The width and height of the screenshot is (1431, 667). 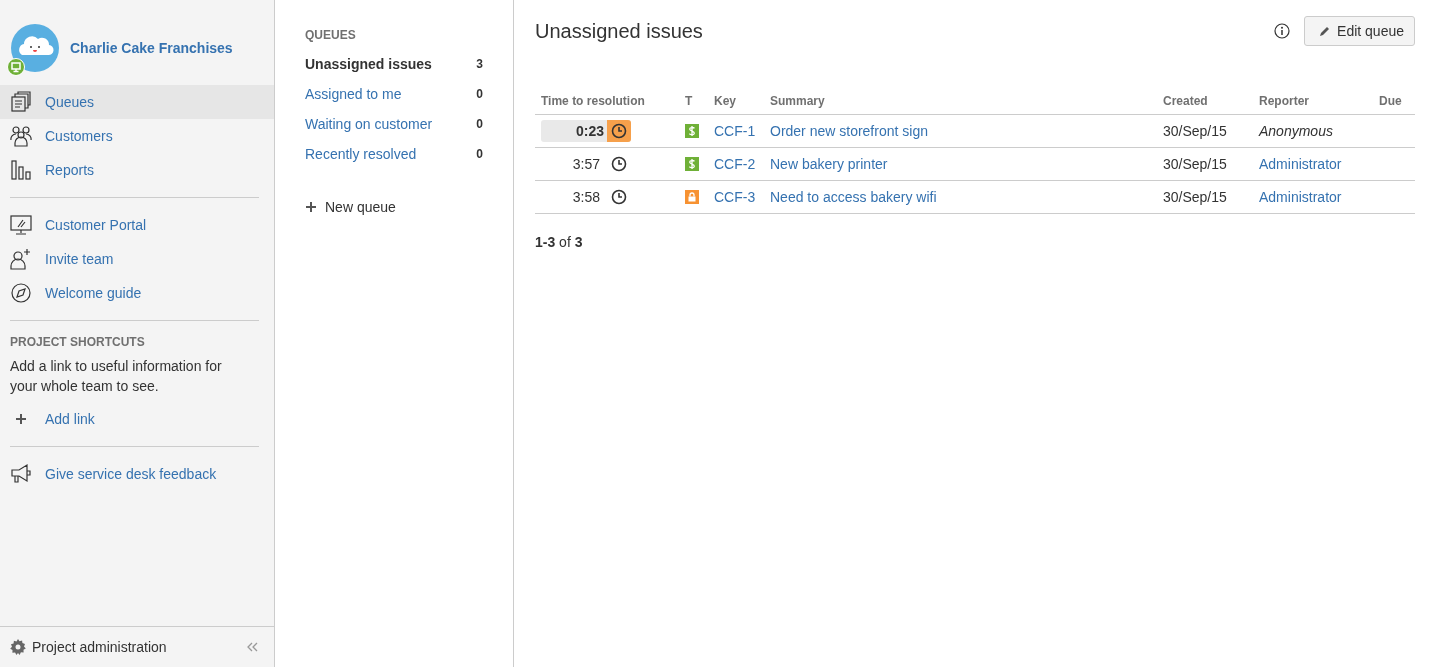 I want to click on nav-link: Customer Portal, so click(x=137, y=225).